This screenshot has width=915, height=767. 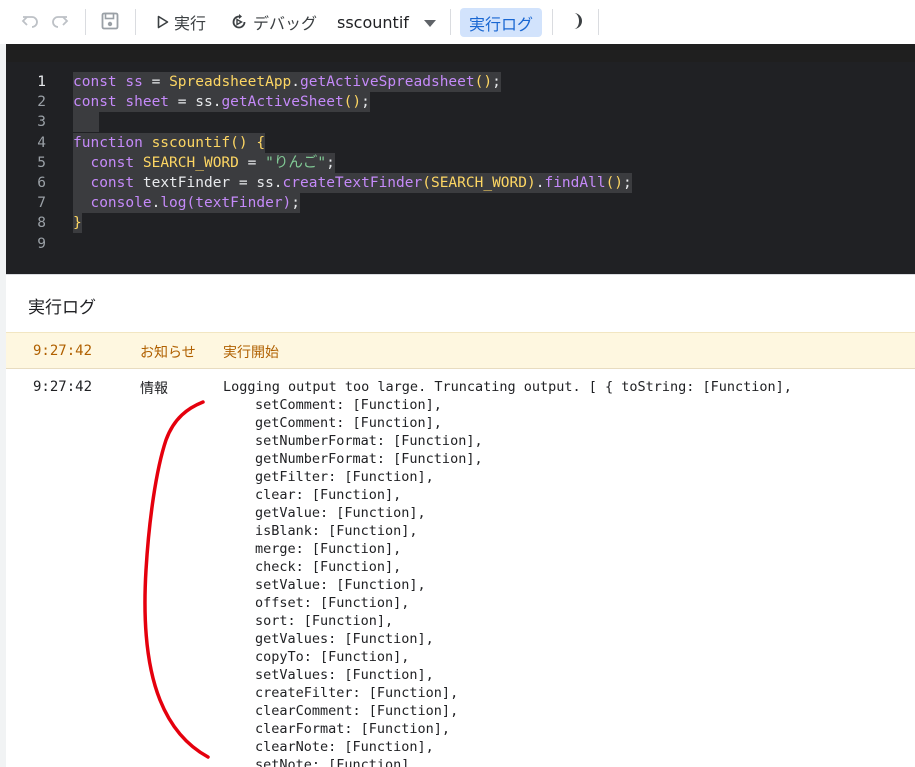 I want to click on code-token: SpreadsheetApp, so click(x=230, y=82).